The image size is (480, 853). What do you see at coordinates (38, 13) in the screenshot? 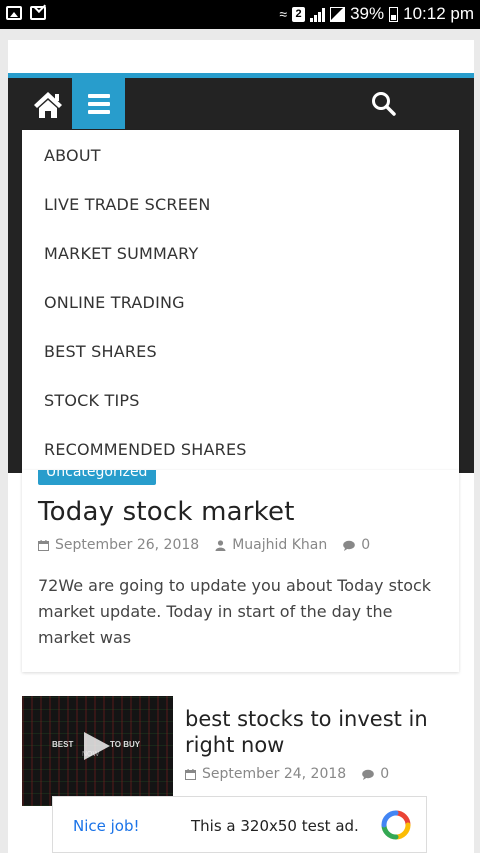
I see `mail-notification-icon` at bounding box center [38, 13].